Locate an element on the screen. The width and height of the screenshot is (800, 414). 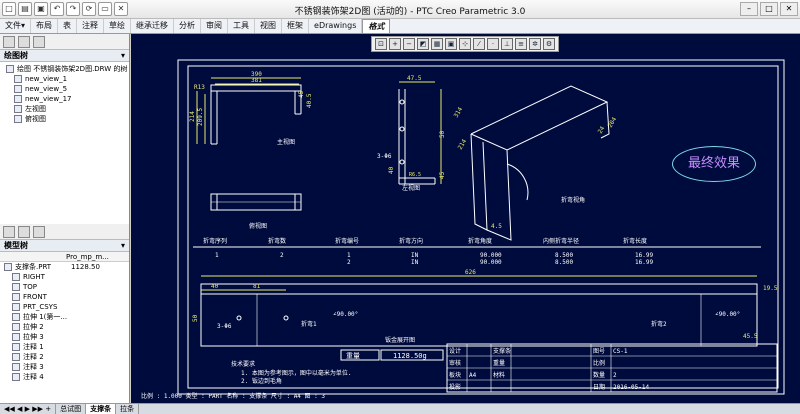
drawing-tree-item: 左视图 is located at coordinates (67, 109).